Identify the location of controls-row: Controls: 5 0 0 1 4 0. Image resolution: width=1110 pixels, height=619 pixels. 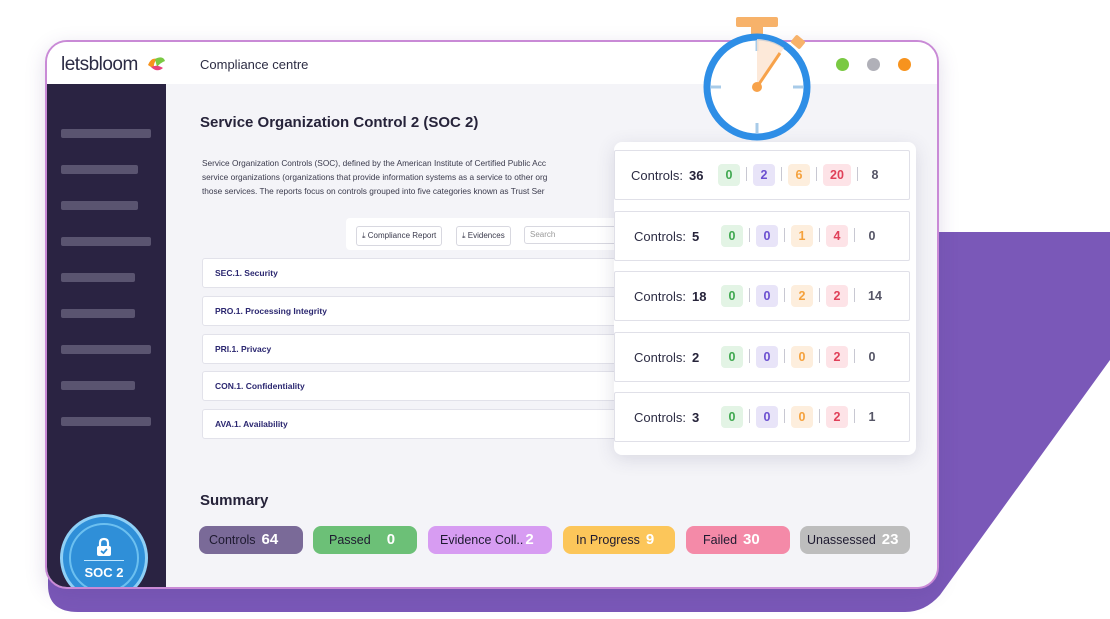
(762, 235).